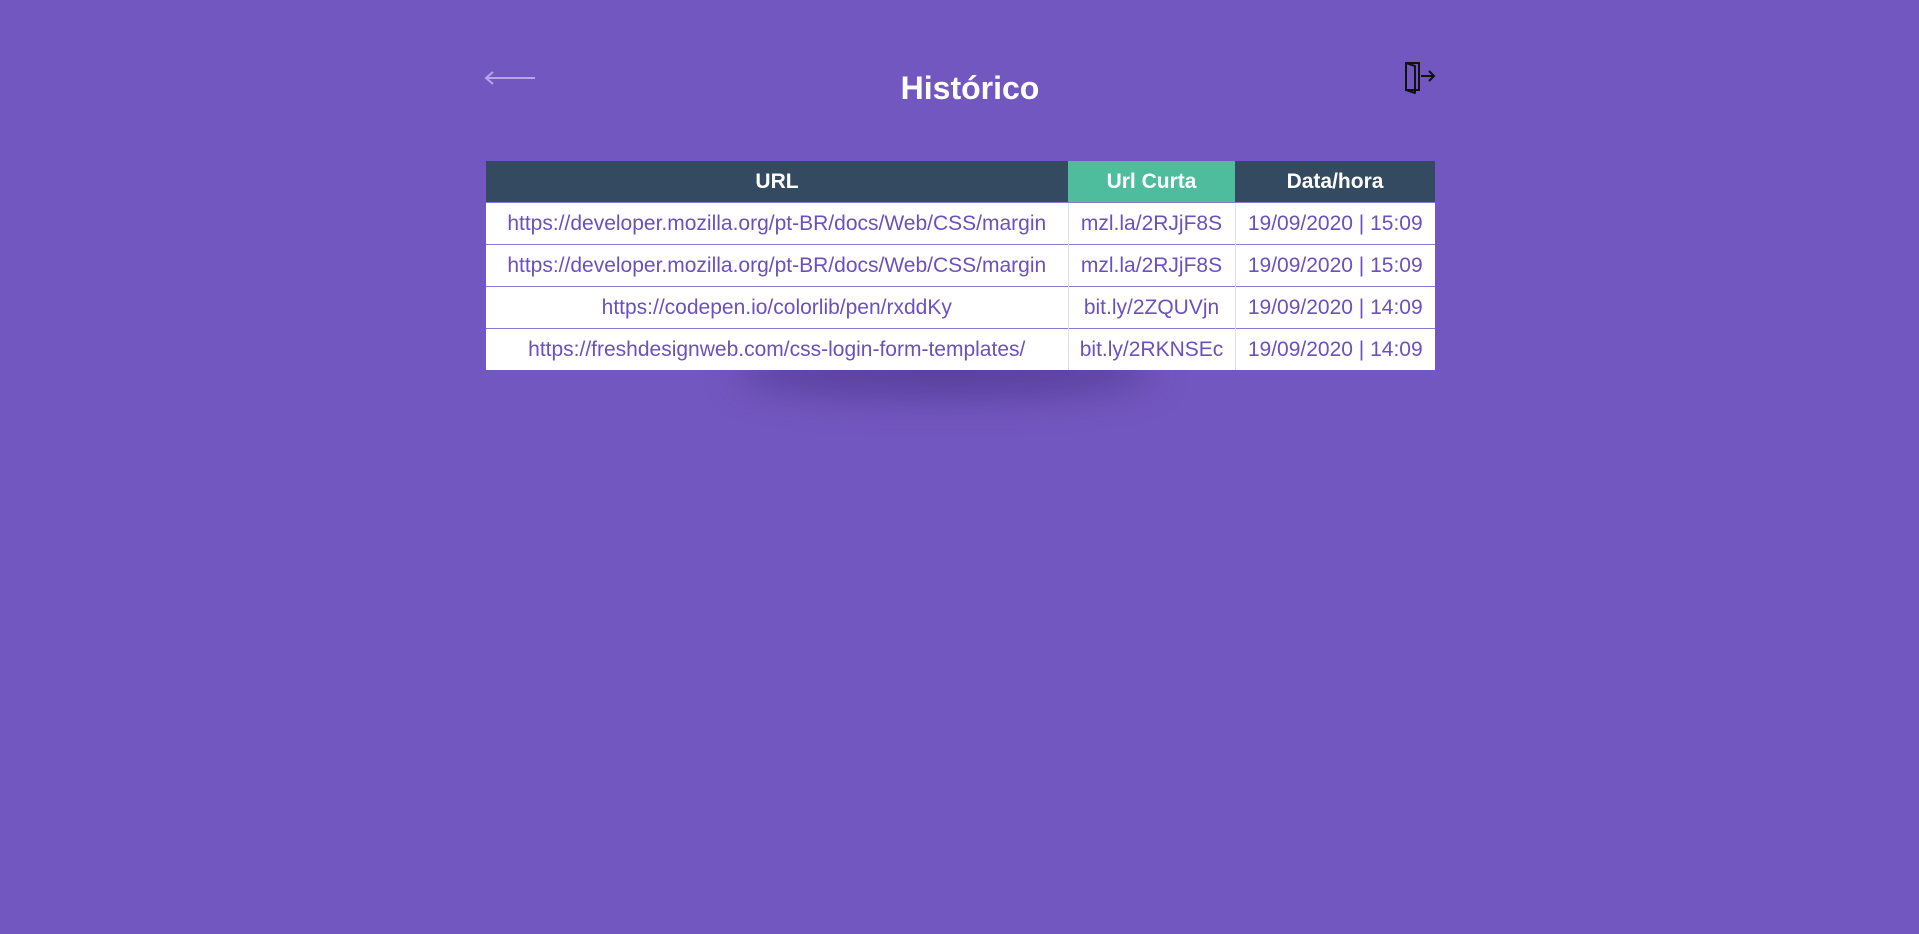 The image size is (1919, 934). Describe the element at coordinates (777, 182) in the screenshot. I see `column-header-url: URL` at that location.